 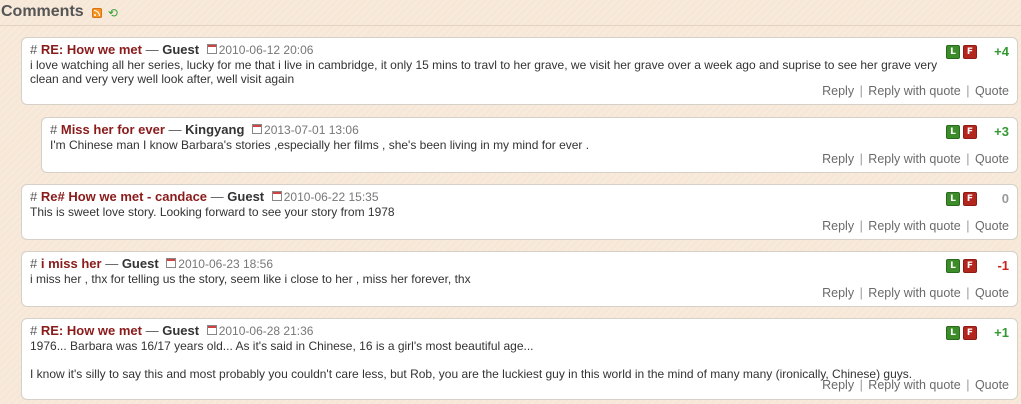 What do you see at coordinates (71, 263) in the screenshot?
I see `comment-subject: i miss her` at bounding box center [71, 263].